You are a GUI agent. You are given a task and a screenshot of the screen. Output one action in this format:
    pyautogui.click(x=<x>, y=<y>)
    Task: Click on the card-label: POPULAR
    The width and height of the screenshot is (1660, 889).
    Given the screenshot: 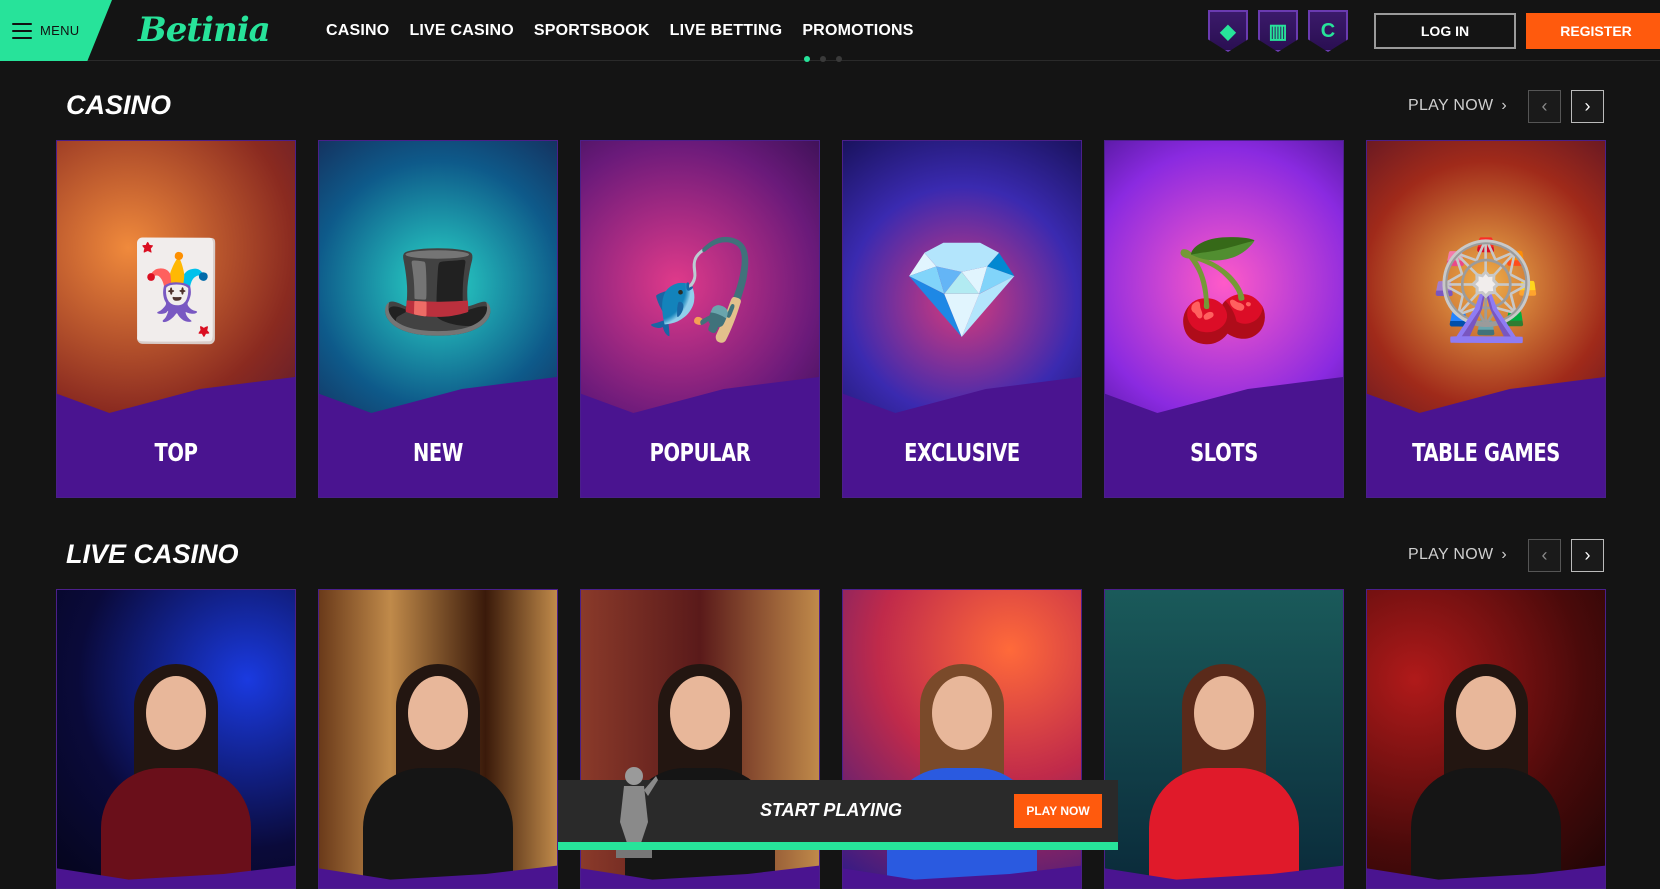 What is the action you would take?
    pyautogui.click(x=700, y=452)
    